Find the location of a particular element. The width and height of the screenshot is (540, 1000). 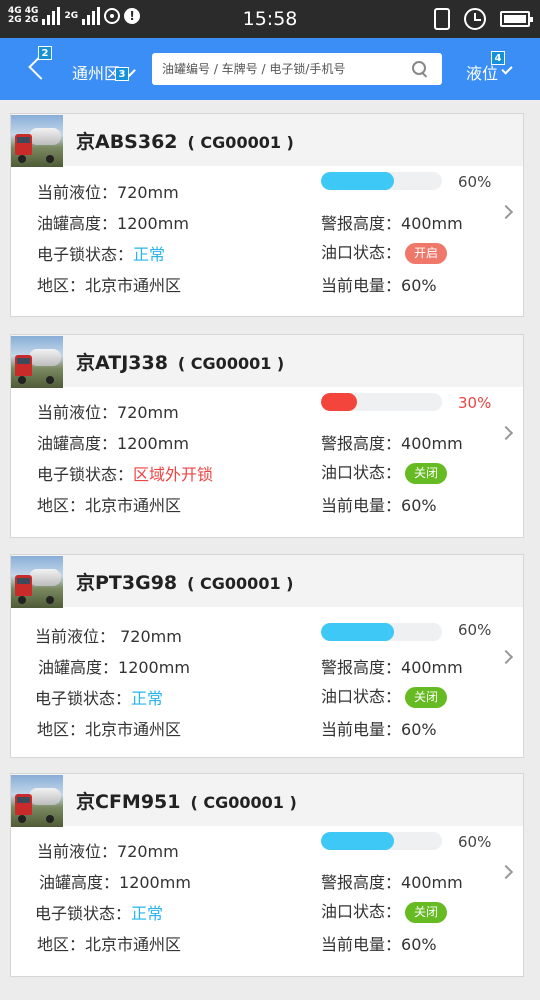

plate-number: 京ATJ338 is located at coordinates (122, 363).